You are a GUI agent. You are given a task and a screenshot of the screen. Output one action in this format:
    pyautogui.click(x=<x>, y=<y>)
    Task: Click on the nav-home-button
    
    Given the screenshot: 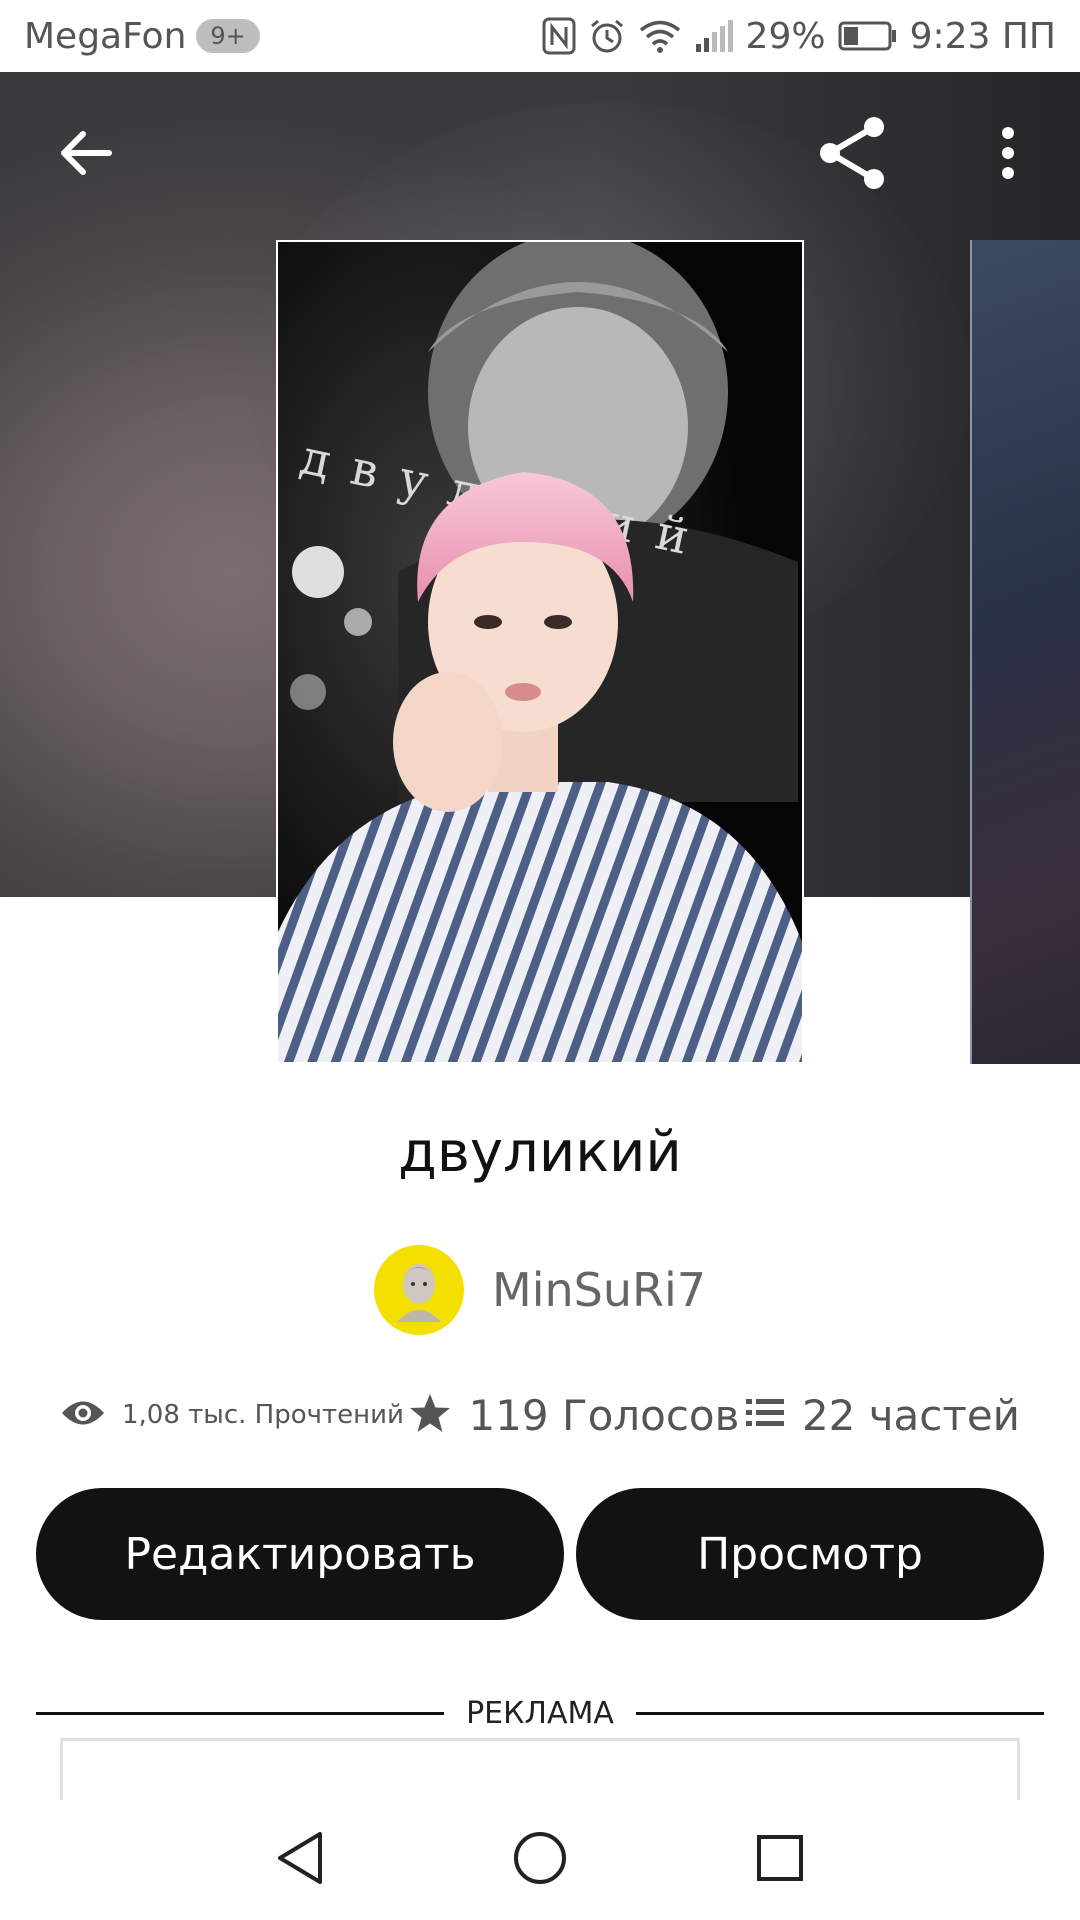 What is the action you would take?
    pyautogui.click(x=540, y=1860)
    